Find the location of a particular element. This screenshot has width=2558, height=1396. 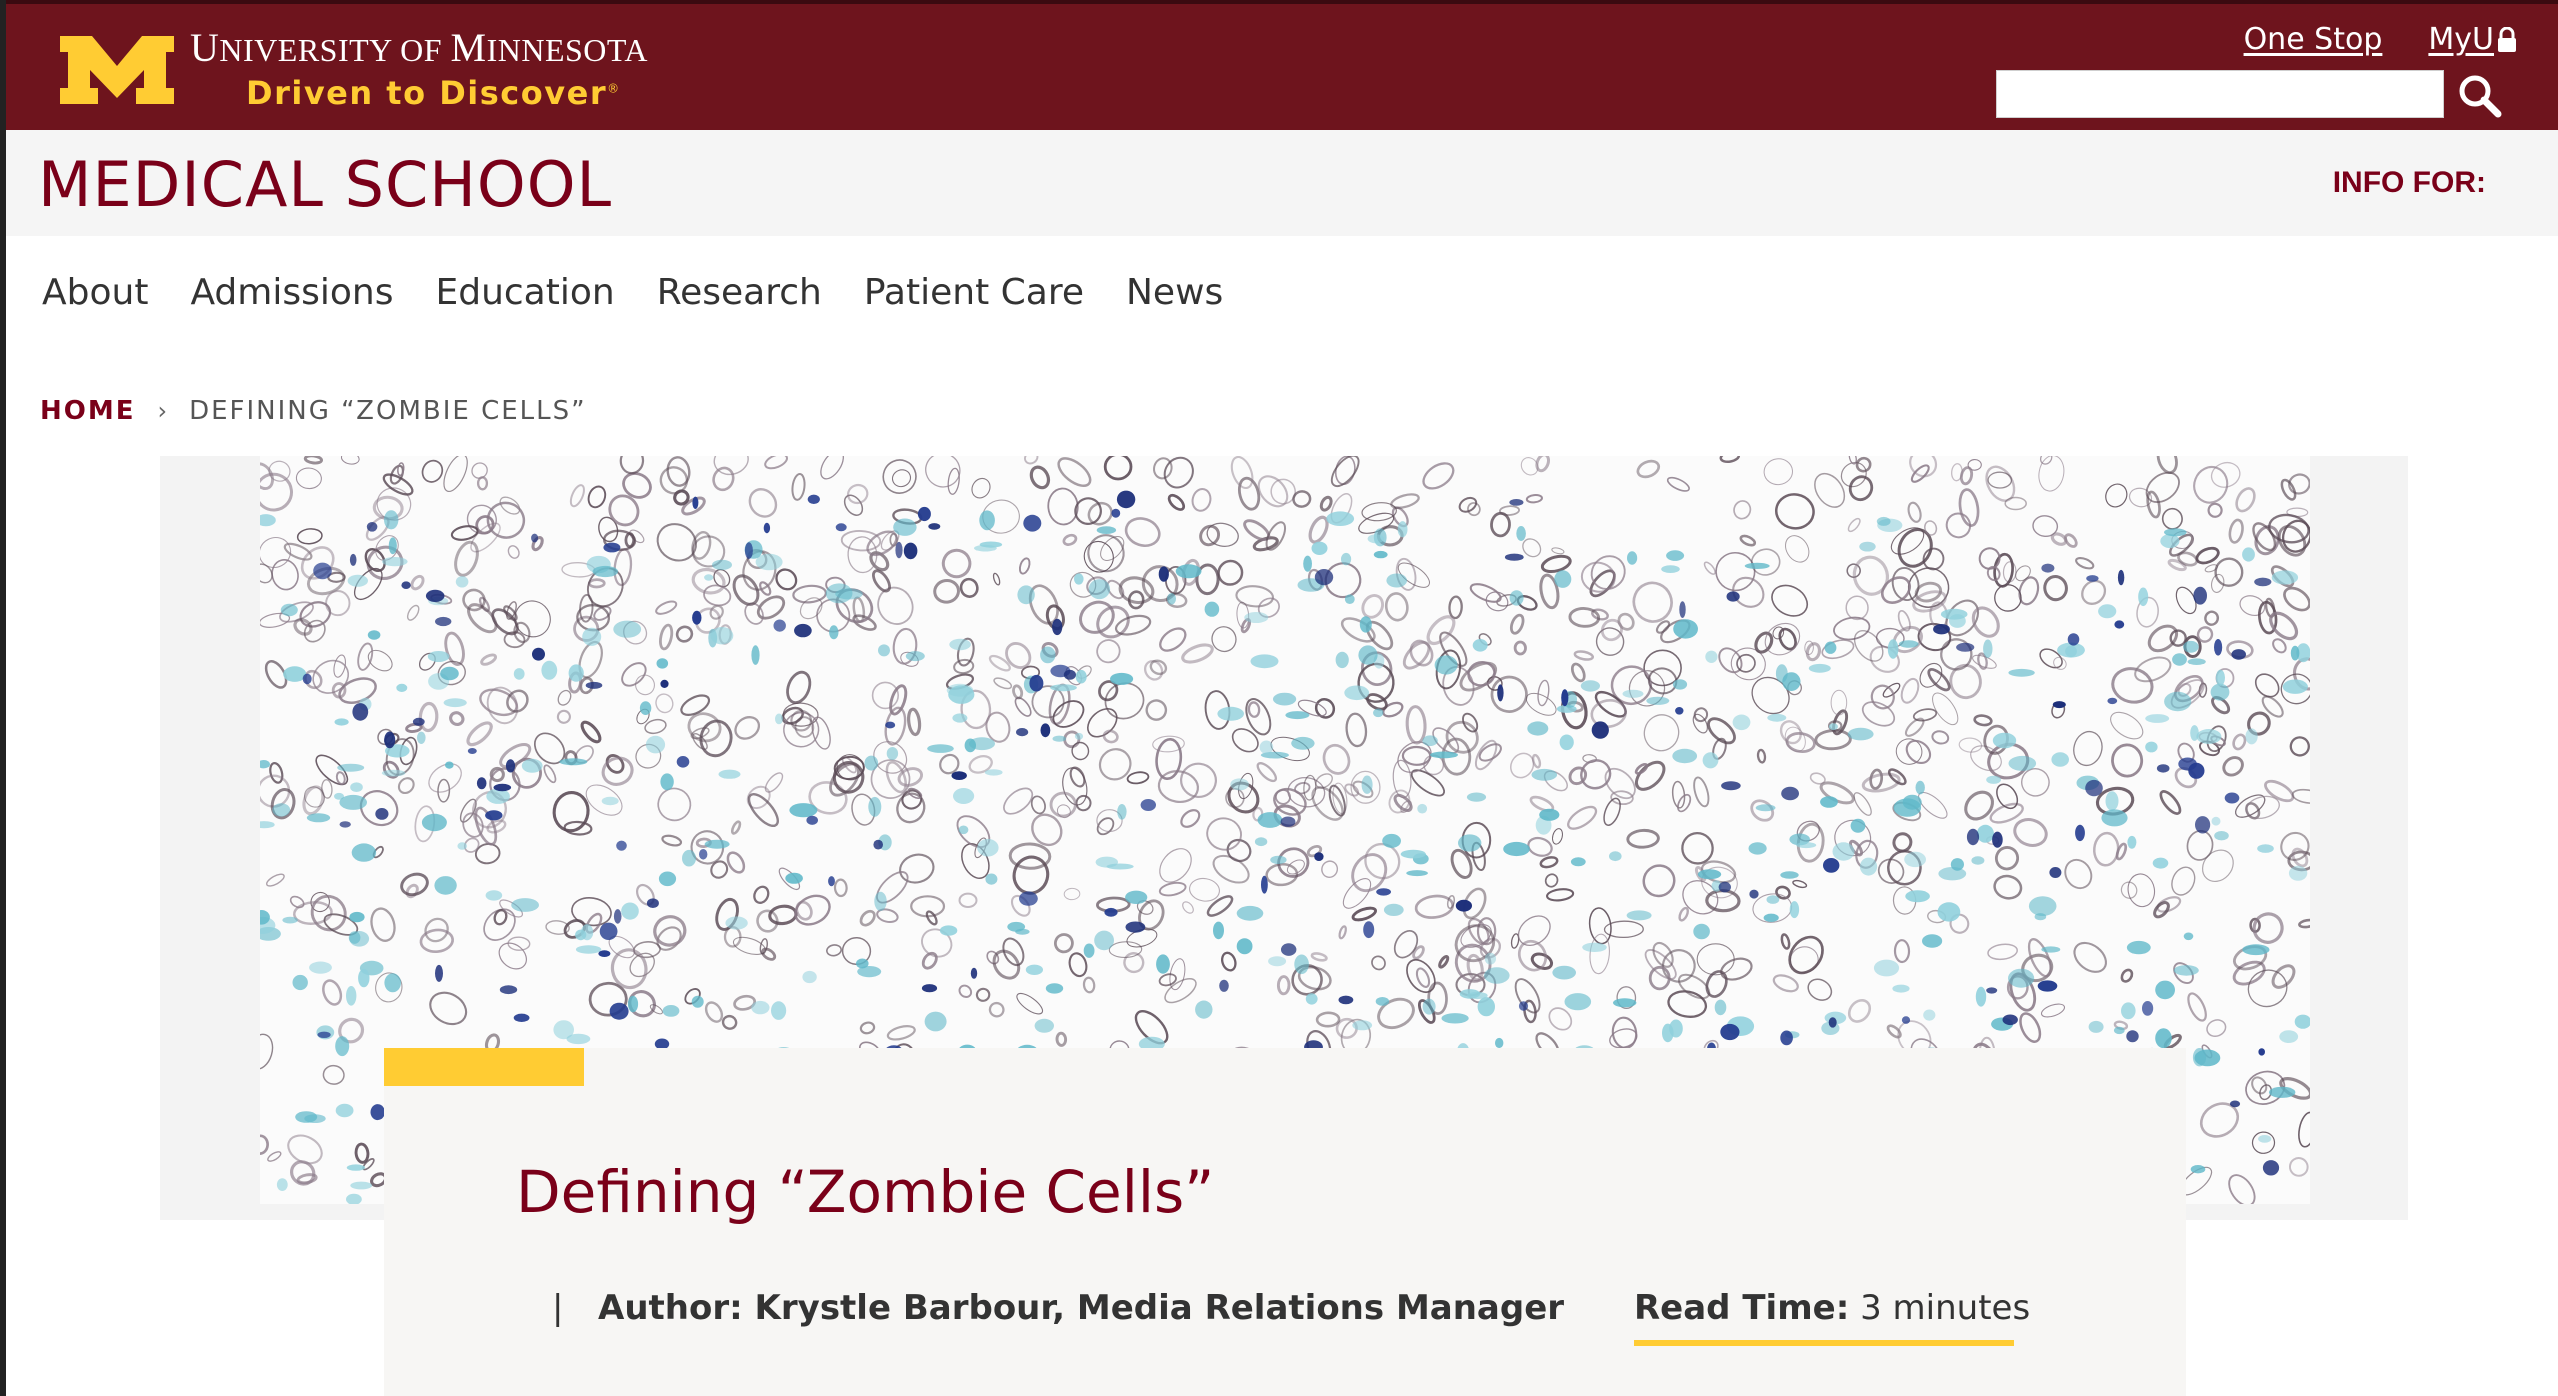

nav-item-patient-care: Patient Care is located at coordinates (974, 292).